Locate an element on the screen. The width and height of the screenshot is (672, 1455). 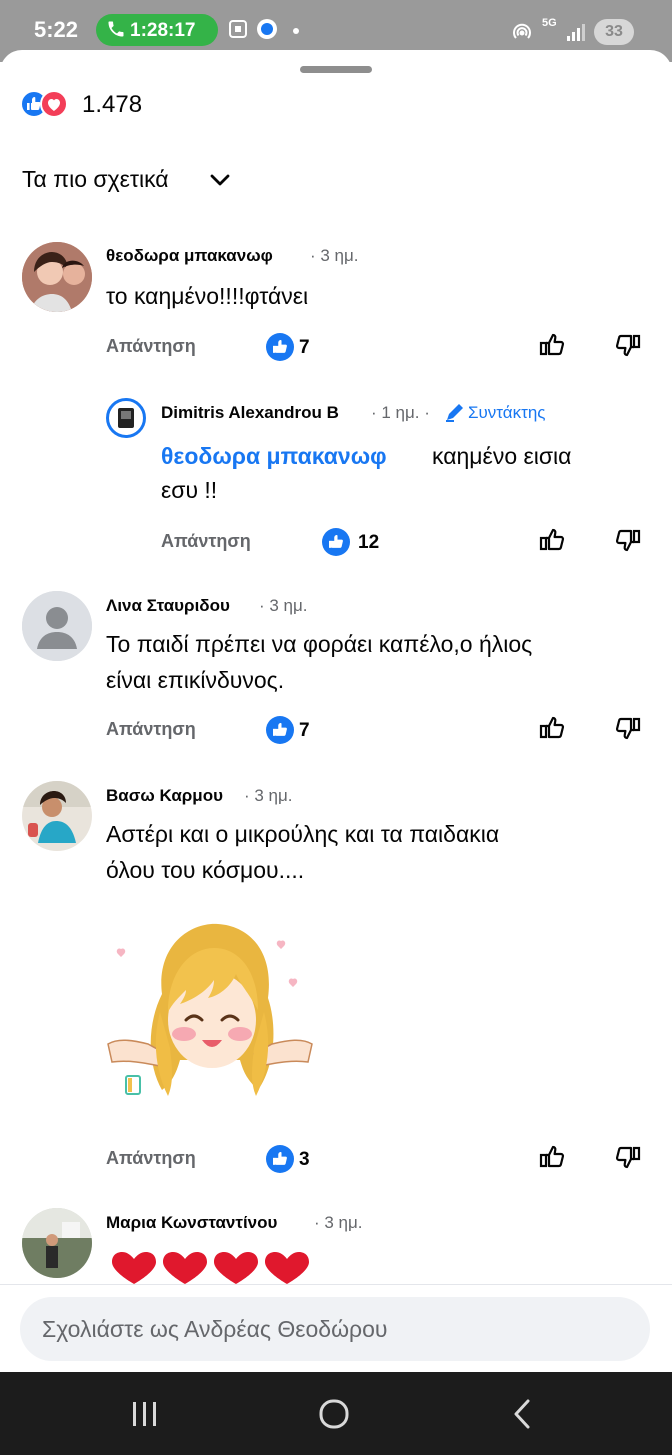
author-role-badge: Συντάκτης is located at coordinates (507, 412).